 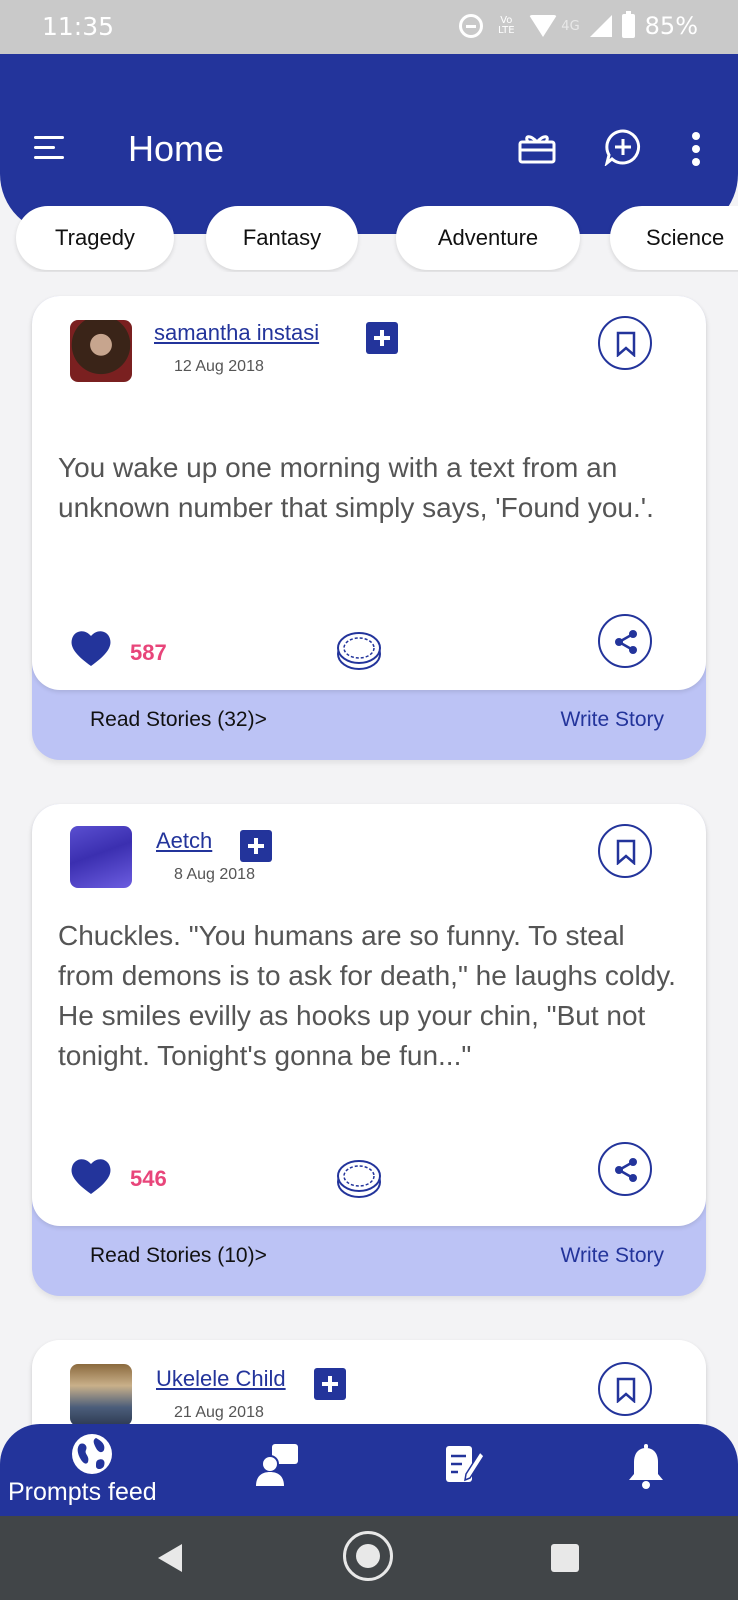 I want to click on gift-icon, so click(x=537, y=148).